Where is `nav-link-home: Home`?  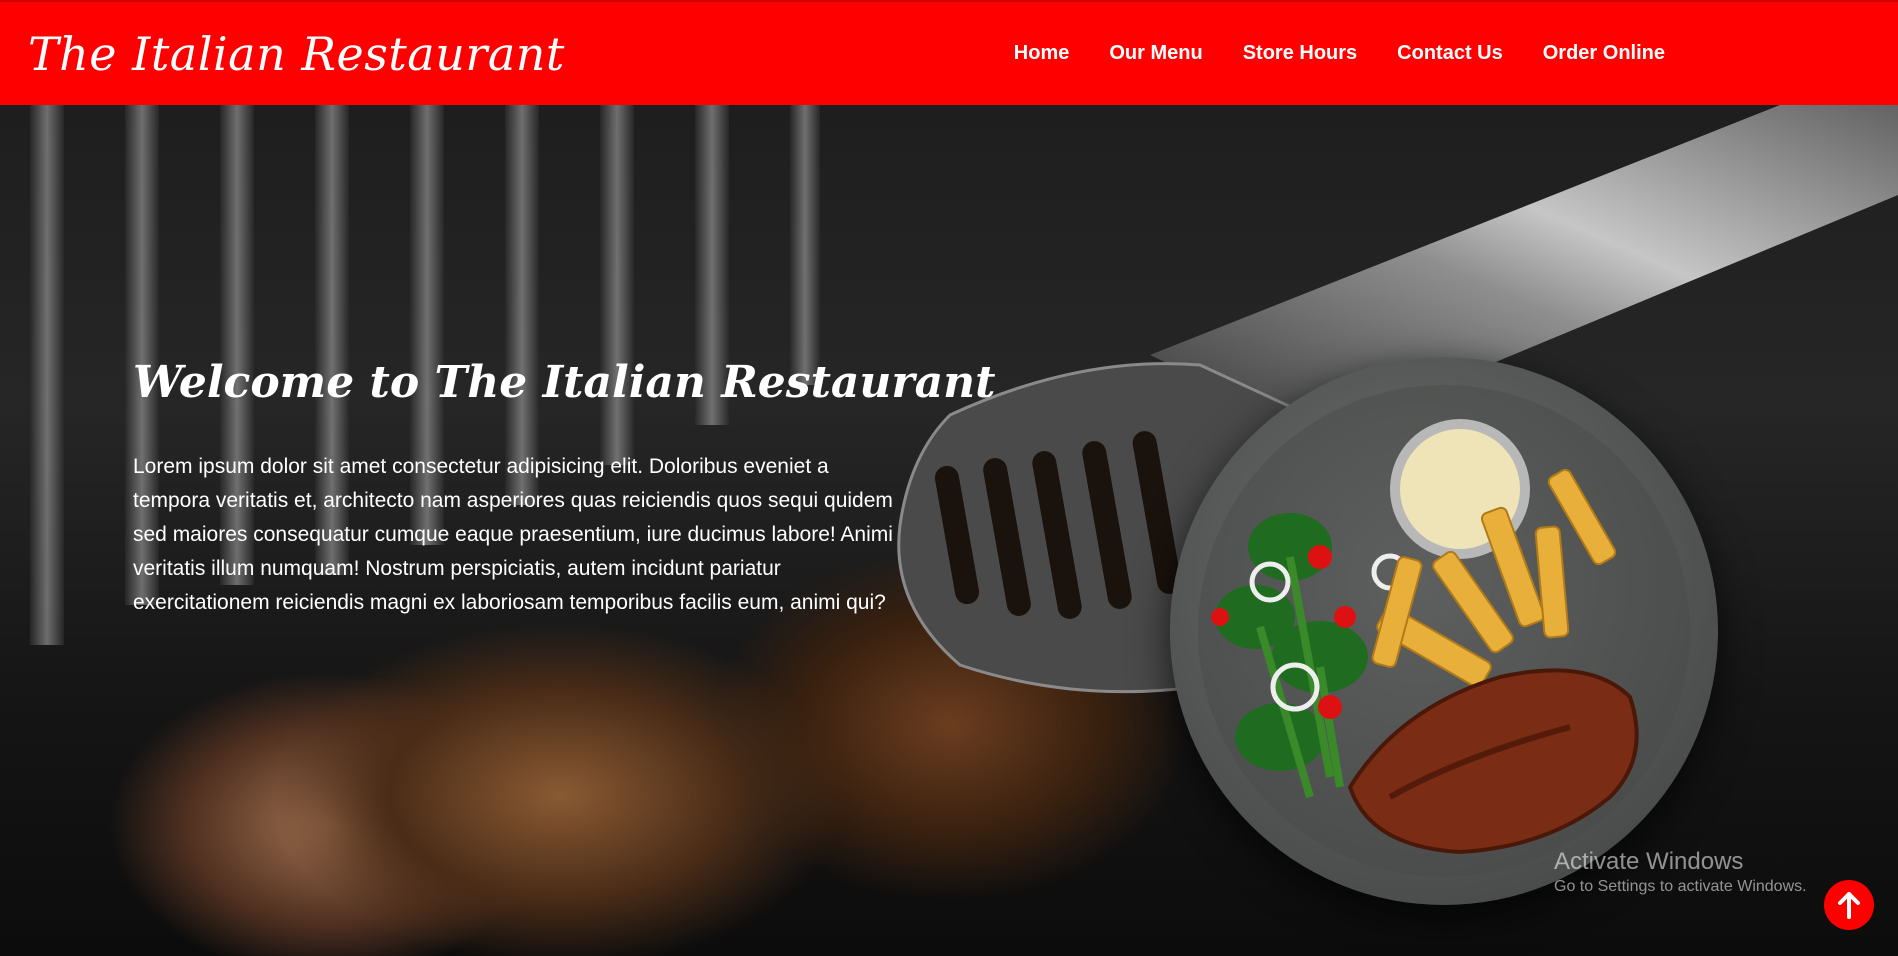 nav-link-home: Home is located at coordinates (1042, 53).